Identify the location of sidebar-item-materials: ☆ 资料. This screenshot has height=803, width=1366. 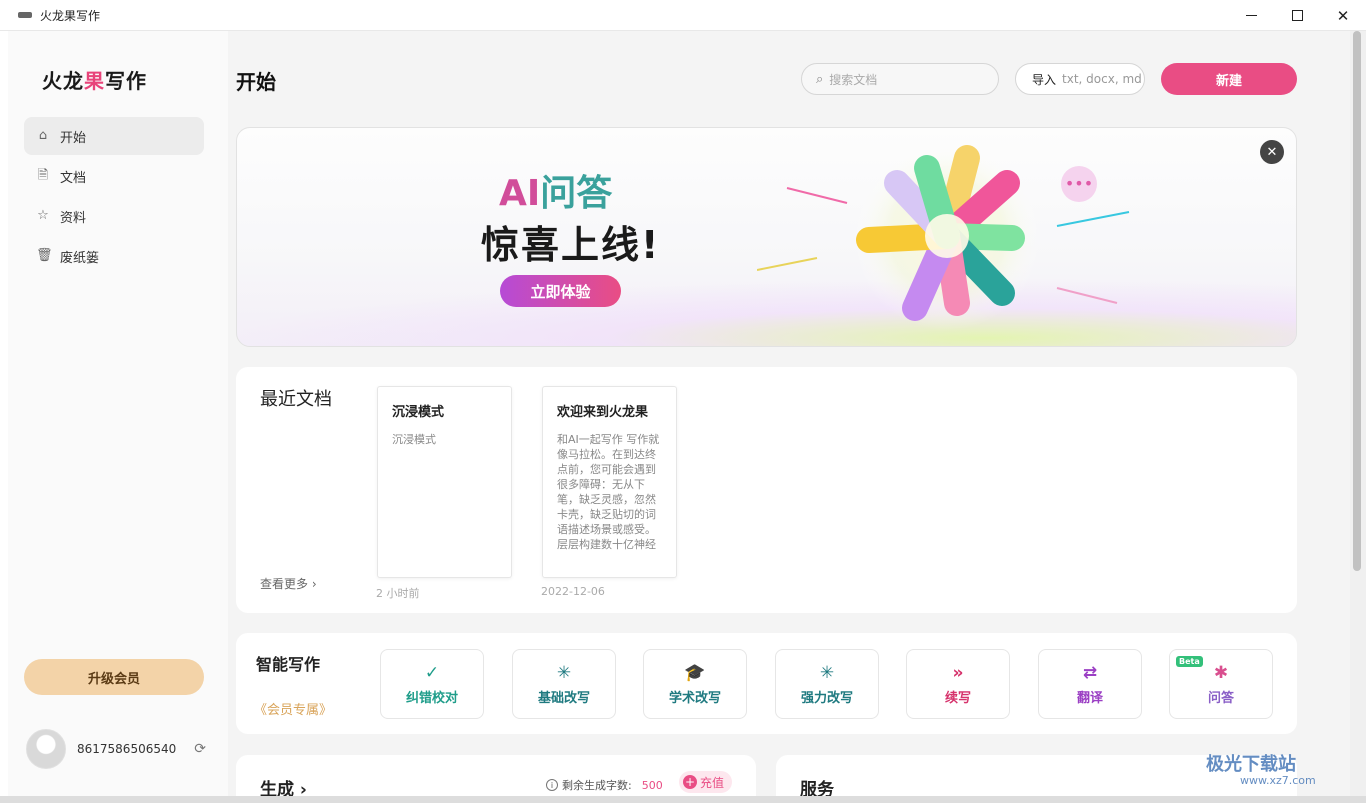
(114, 216).